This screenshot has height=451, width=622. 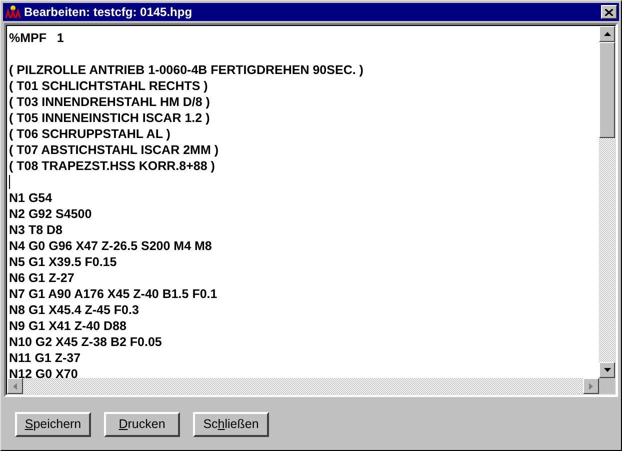 What do you see at coordinates (30, 198) in the screenshot?
I see `code-line: N1 G54` at bounding box center [30, 198].